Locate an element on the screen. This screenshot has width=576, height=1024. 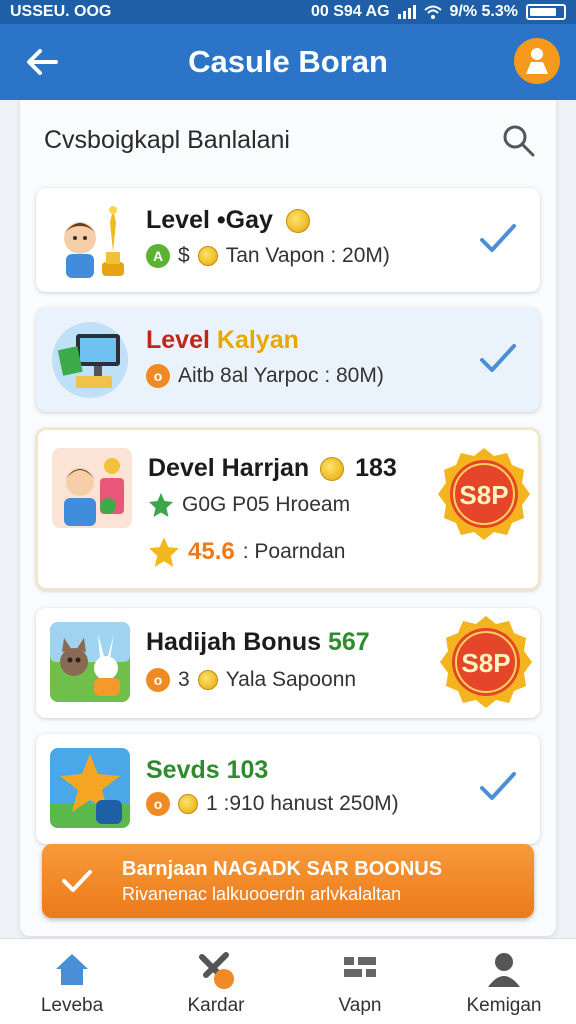
signal-icon is located at coordinates (406, 12).